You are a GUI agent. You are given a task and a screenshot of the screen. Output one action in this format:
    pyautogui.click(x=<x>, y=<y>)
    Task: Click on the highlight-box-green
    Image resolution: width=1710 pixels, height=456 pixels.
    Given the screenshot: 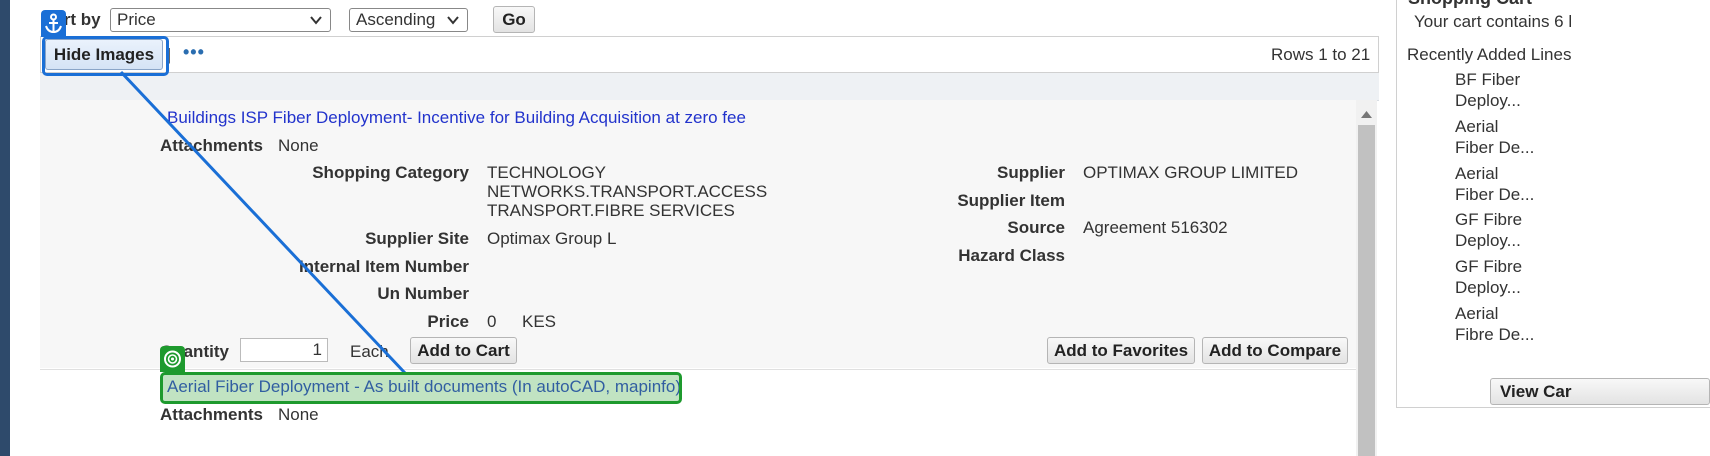 What is the action you would take?
    pyautogui.click(x=421, y=388)
    